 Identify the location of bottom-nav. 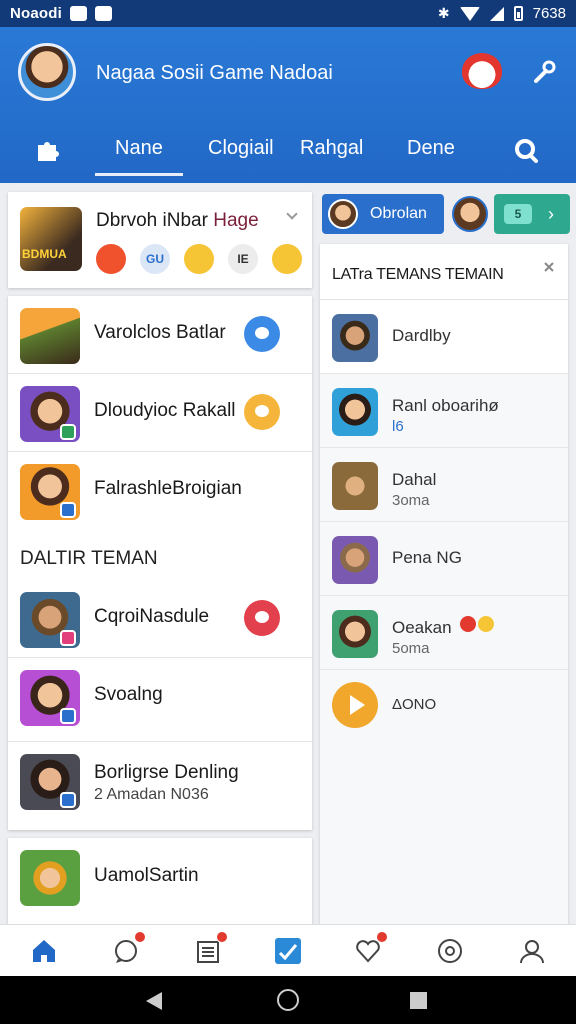
(288, 950).